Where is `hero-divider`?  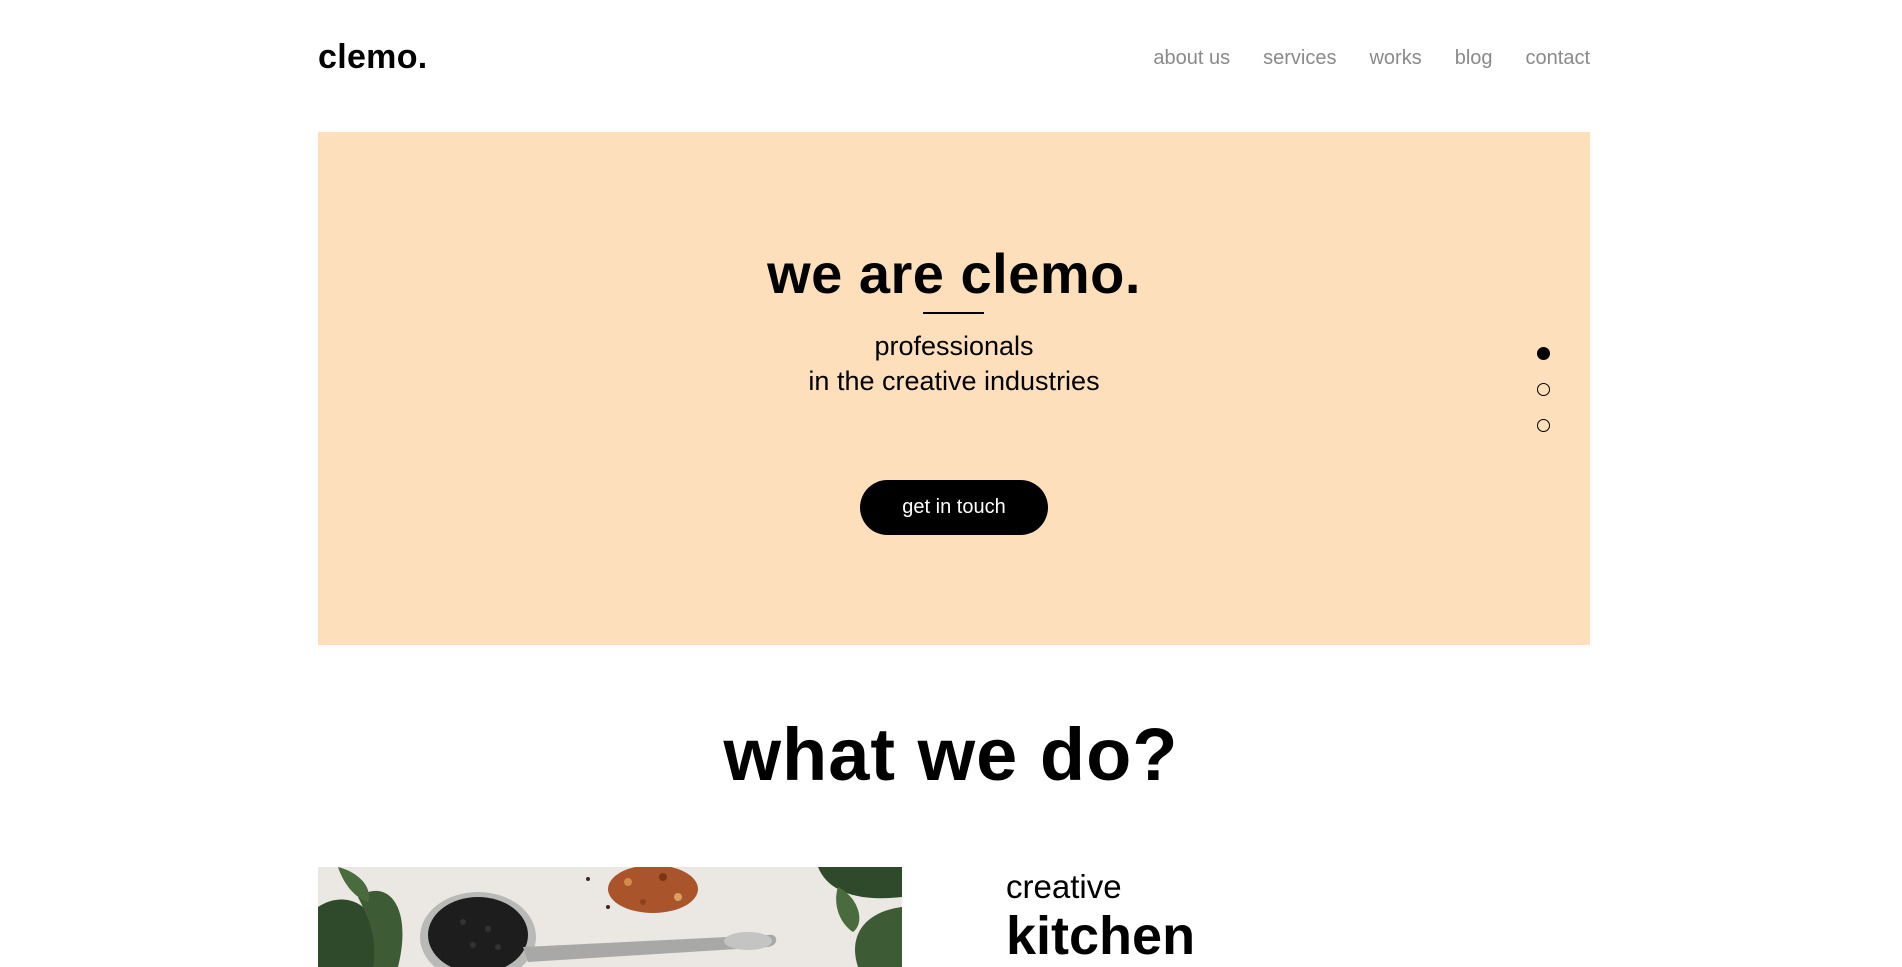 hero-divider is located at coordinates (953, 313).